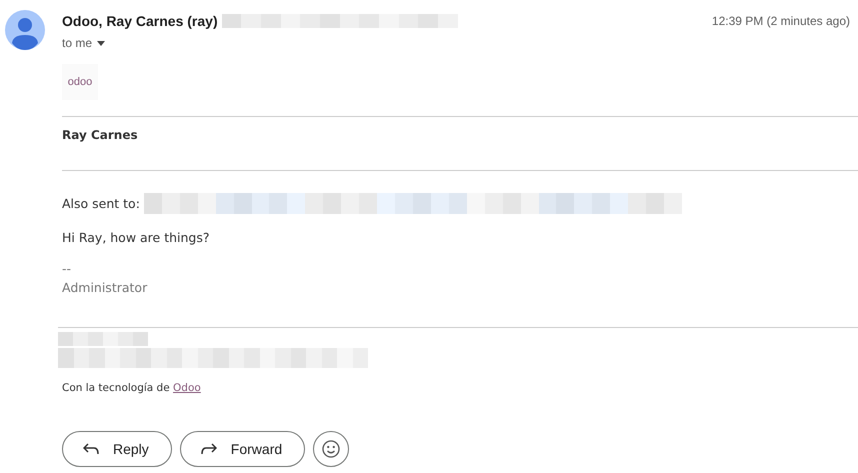 The image size is (858, 473). I want to click on also-sent-label: Also sent to:, so click(101, 203).